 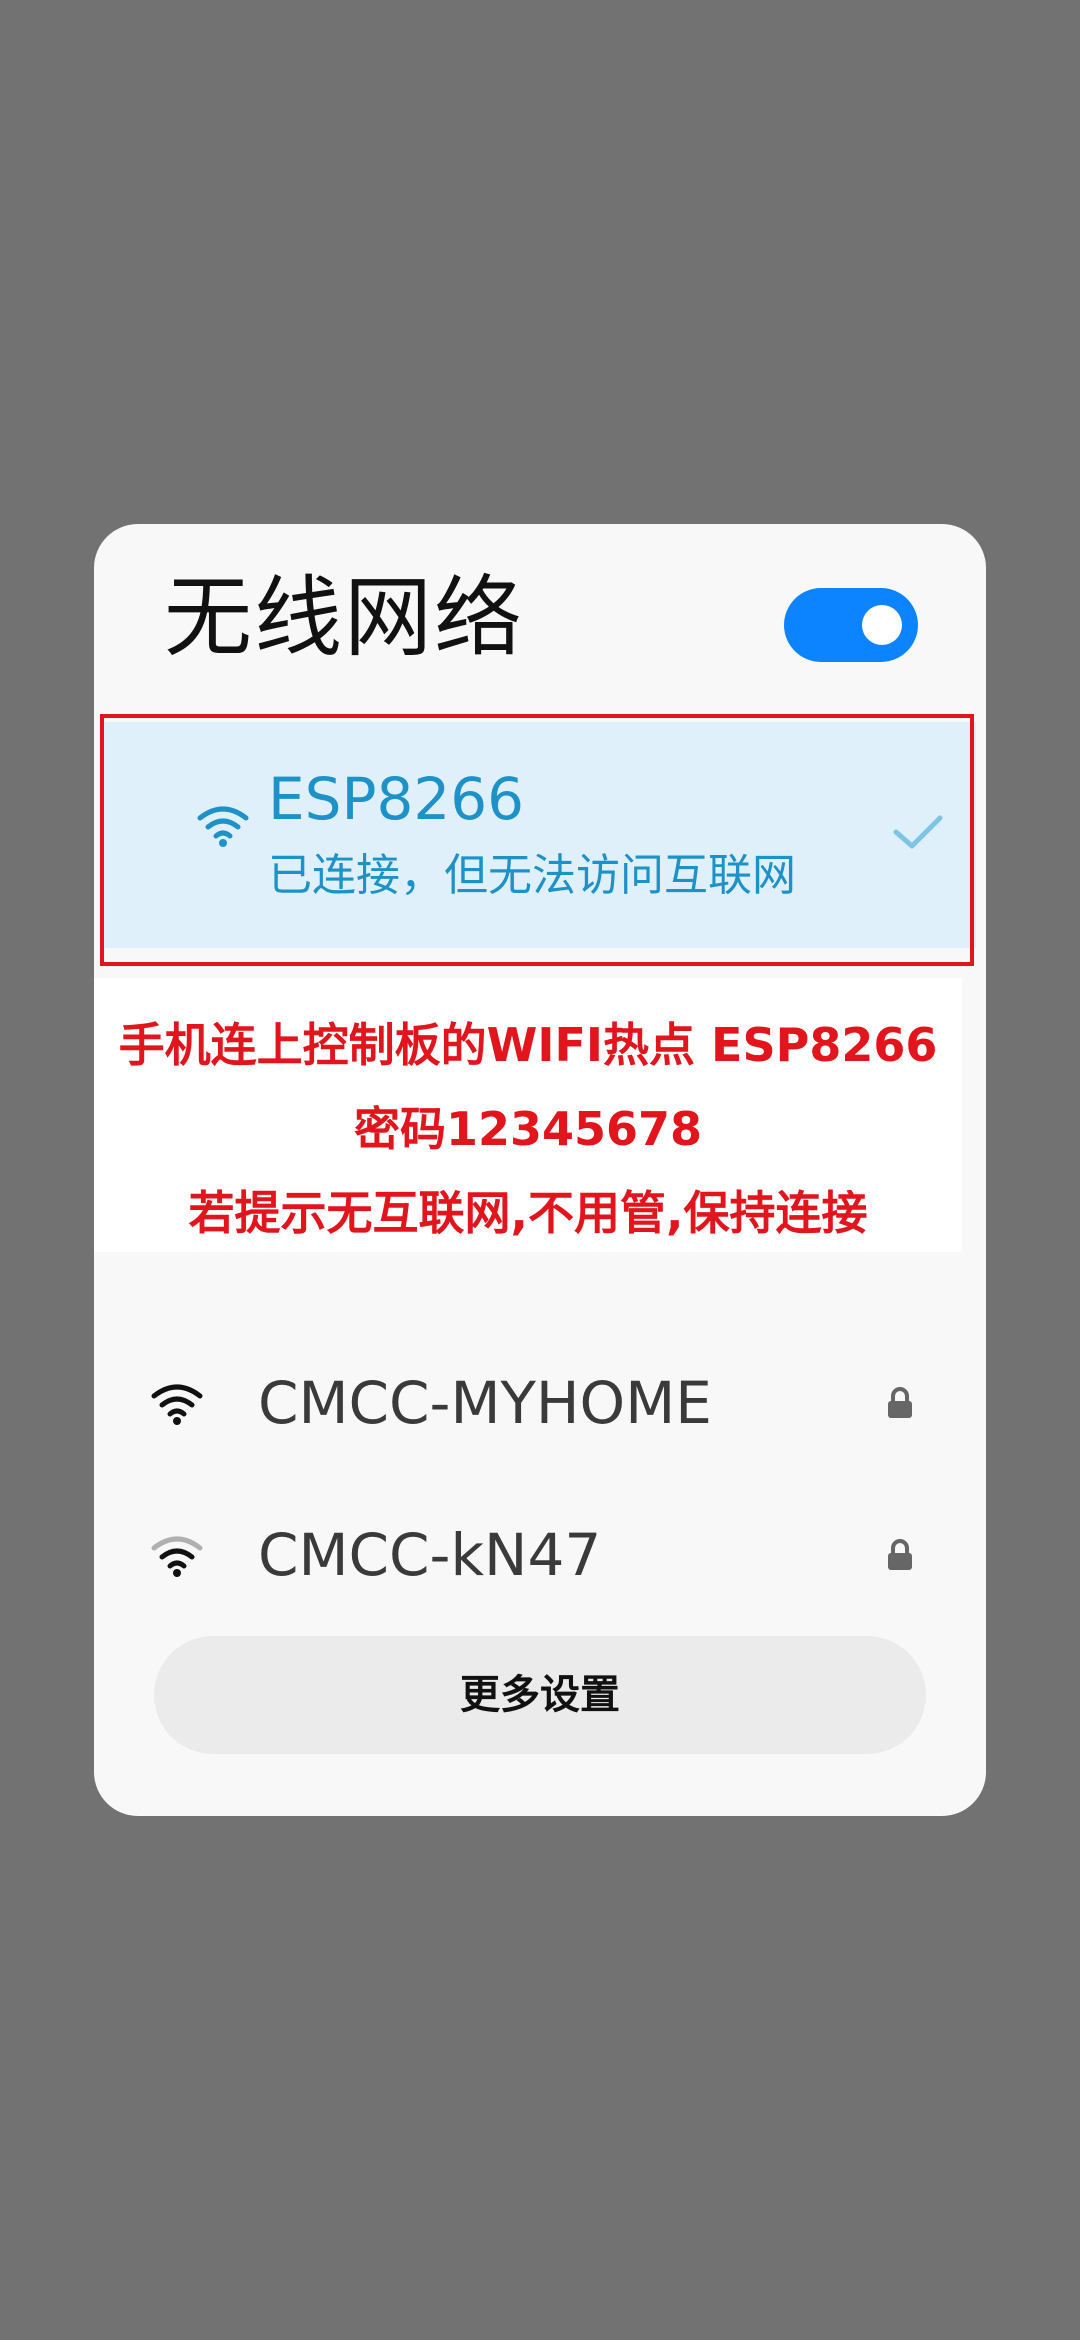 What do you see at coordinates (528, 1129) in the screenshot?
I see `notice-line: 密码12345678` at bounding box center [528, 1129].